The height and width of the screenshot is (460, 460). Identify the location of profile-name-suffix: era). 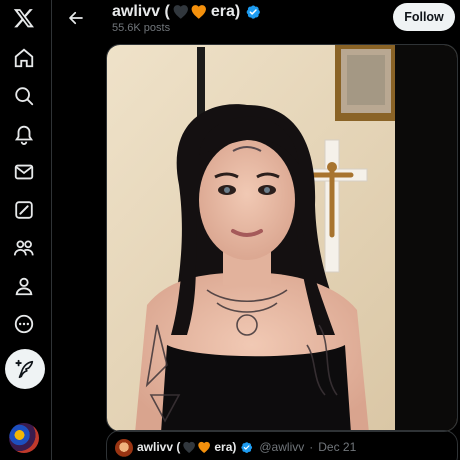
(225, 11).